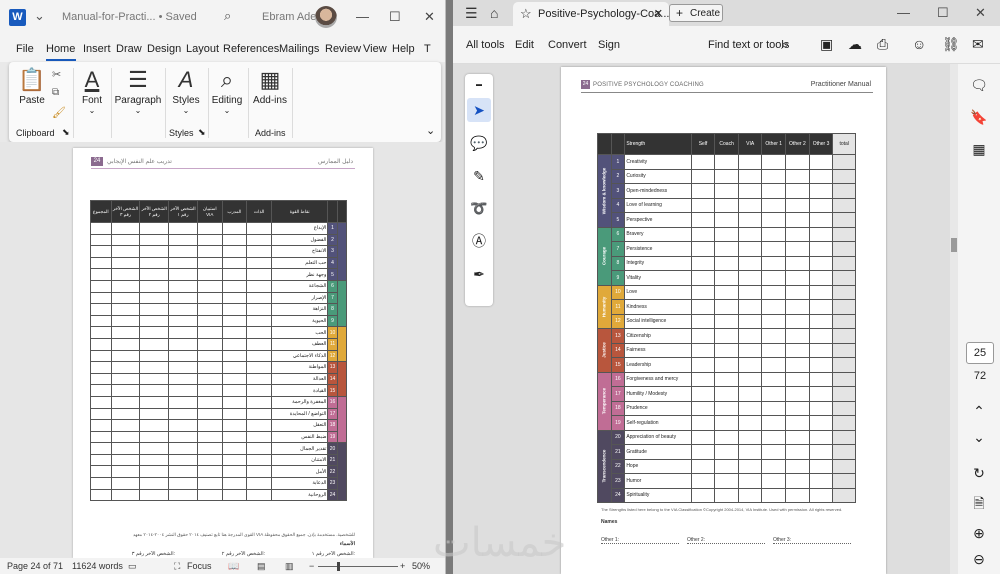 The height and width of the screenshot is (574, 1000). What do you see at coordinates (270, 87) in the screenshot?
I see `add-ins-button: ▦ Add-ins` at bounding box center [270, 87].